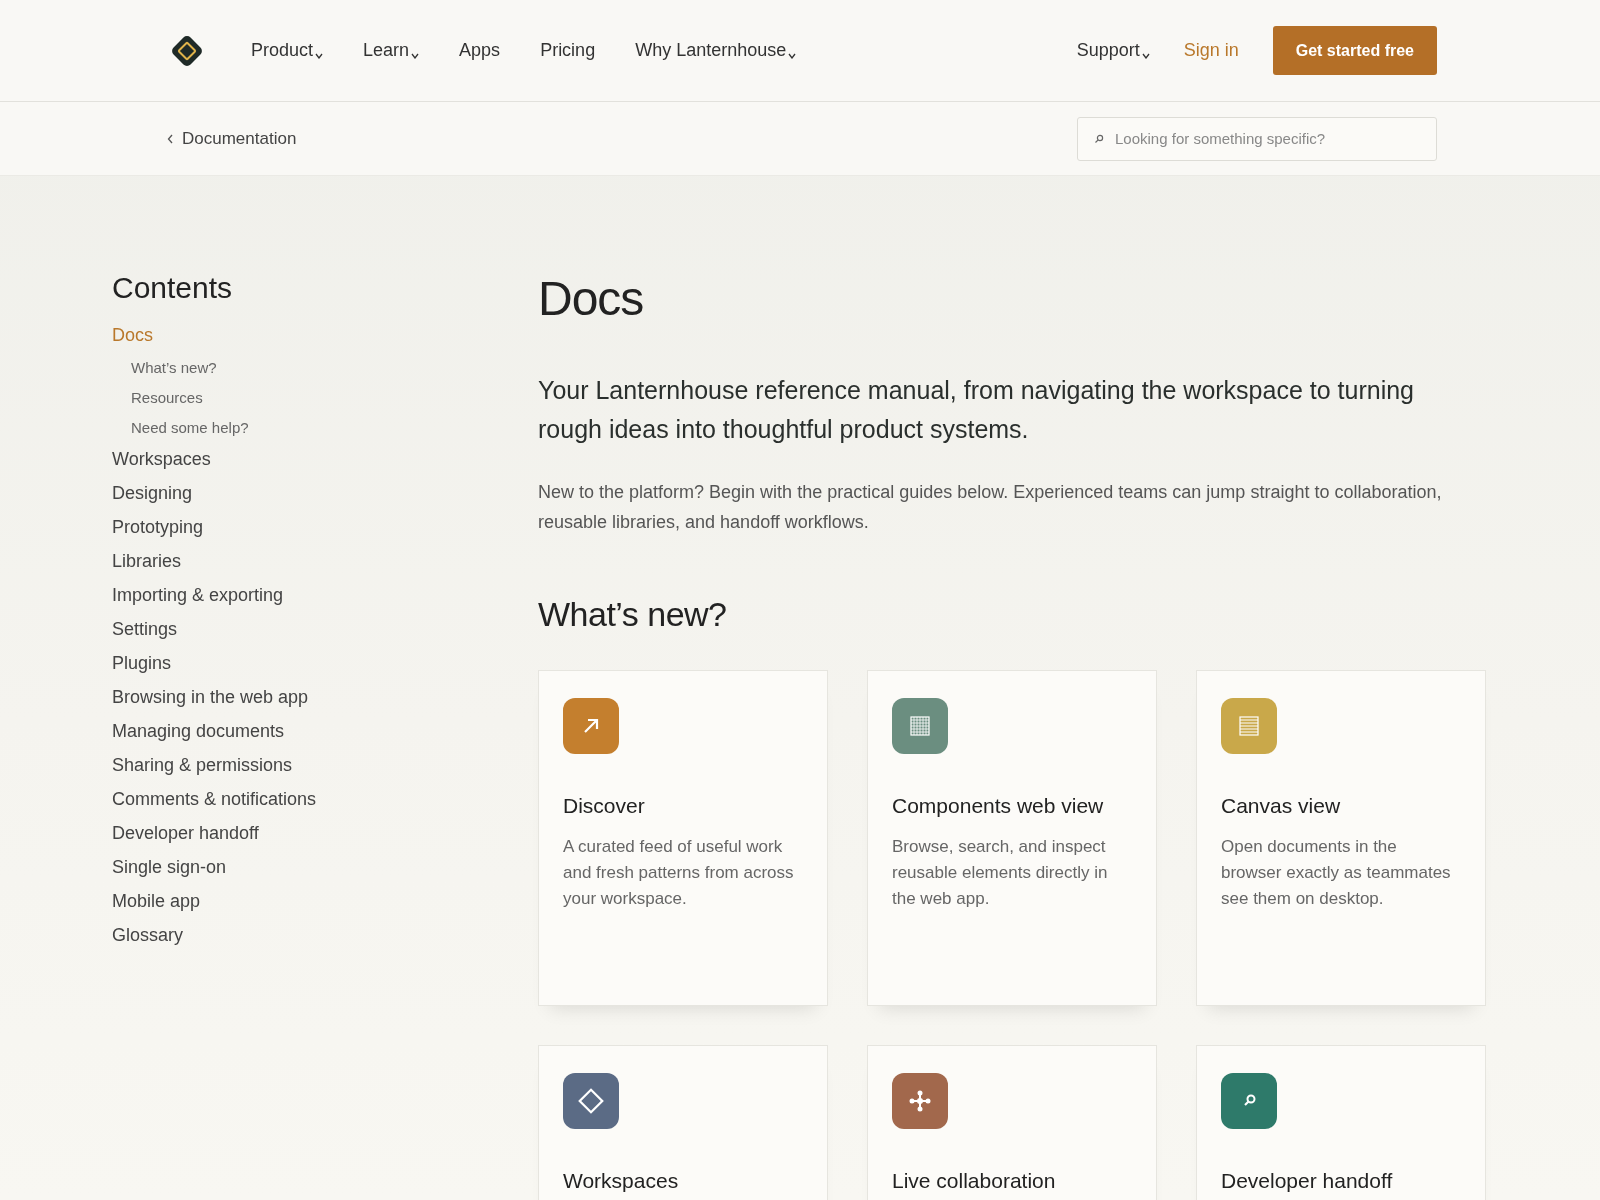 The width and height of the screenshot is (1600, 1200). I want to click on section-heading: What’s new?, so click(633, 614).